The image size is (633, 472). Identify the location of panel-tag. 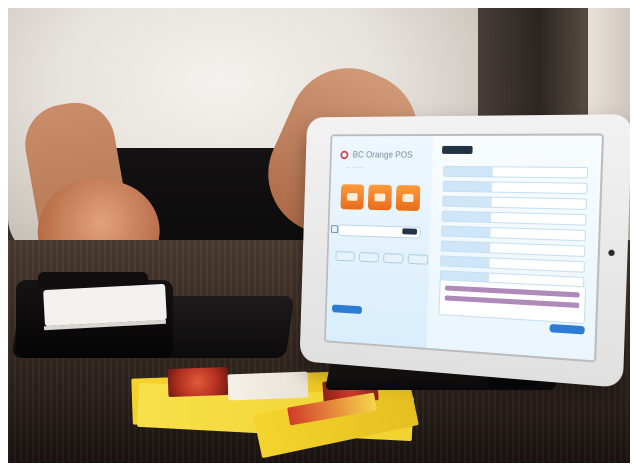
(457, 150).